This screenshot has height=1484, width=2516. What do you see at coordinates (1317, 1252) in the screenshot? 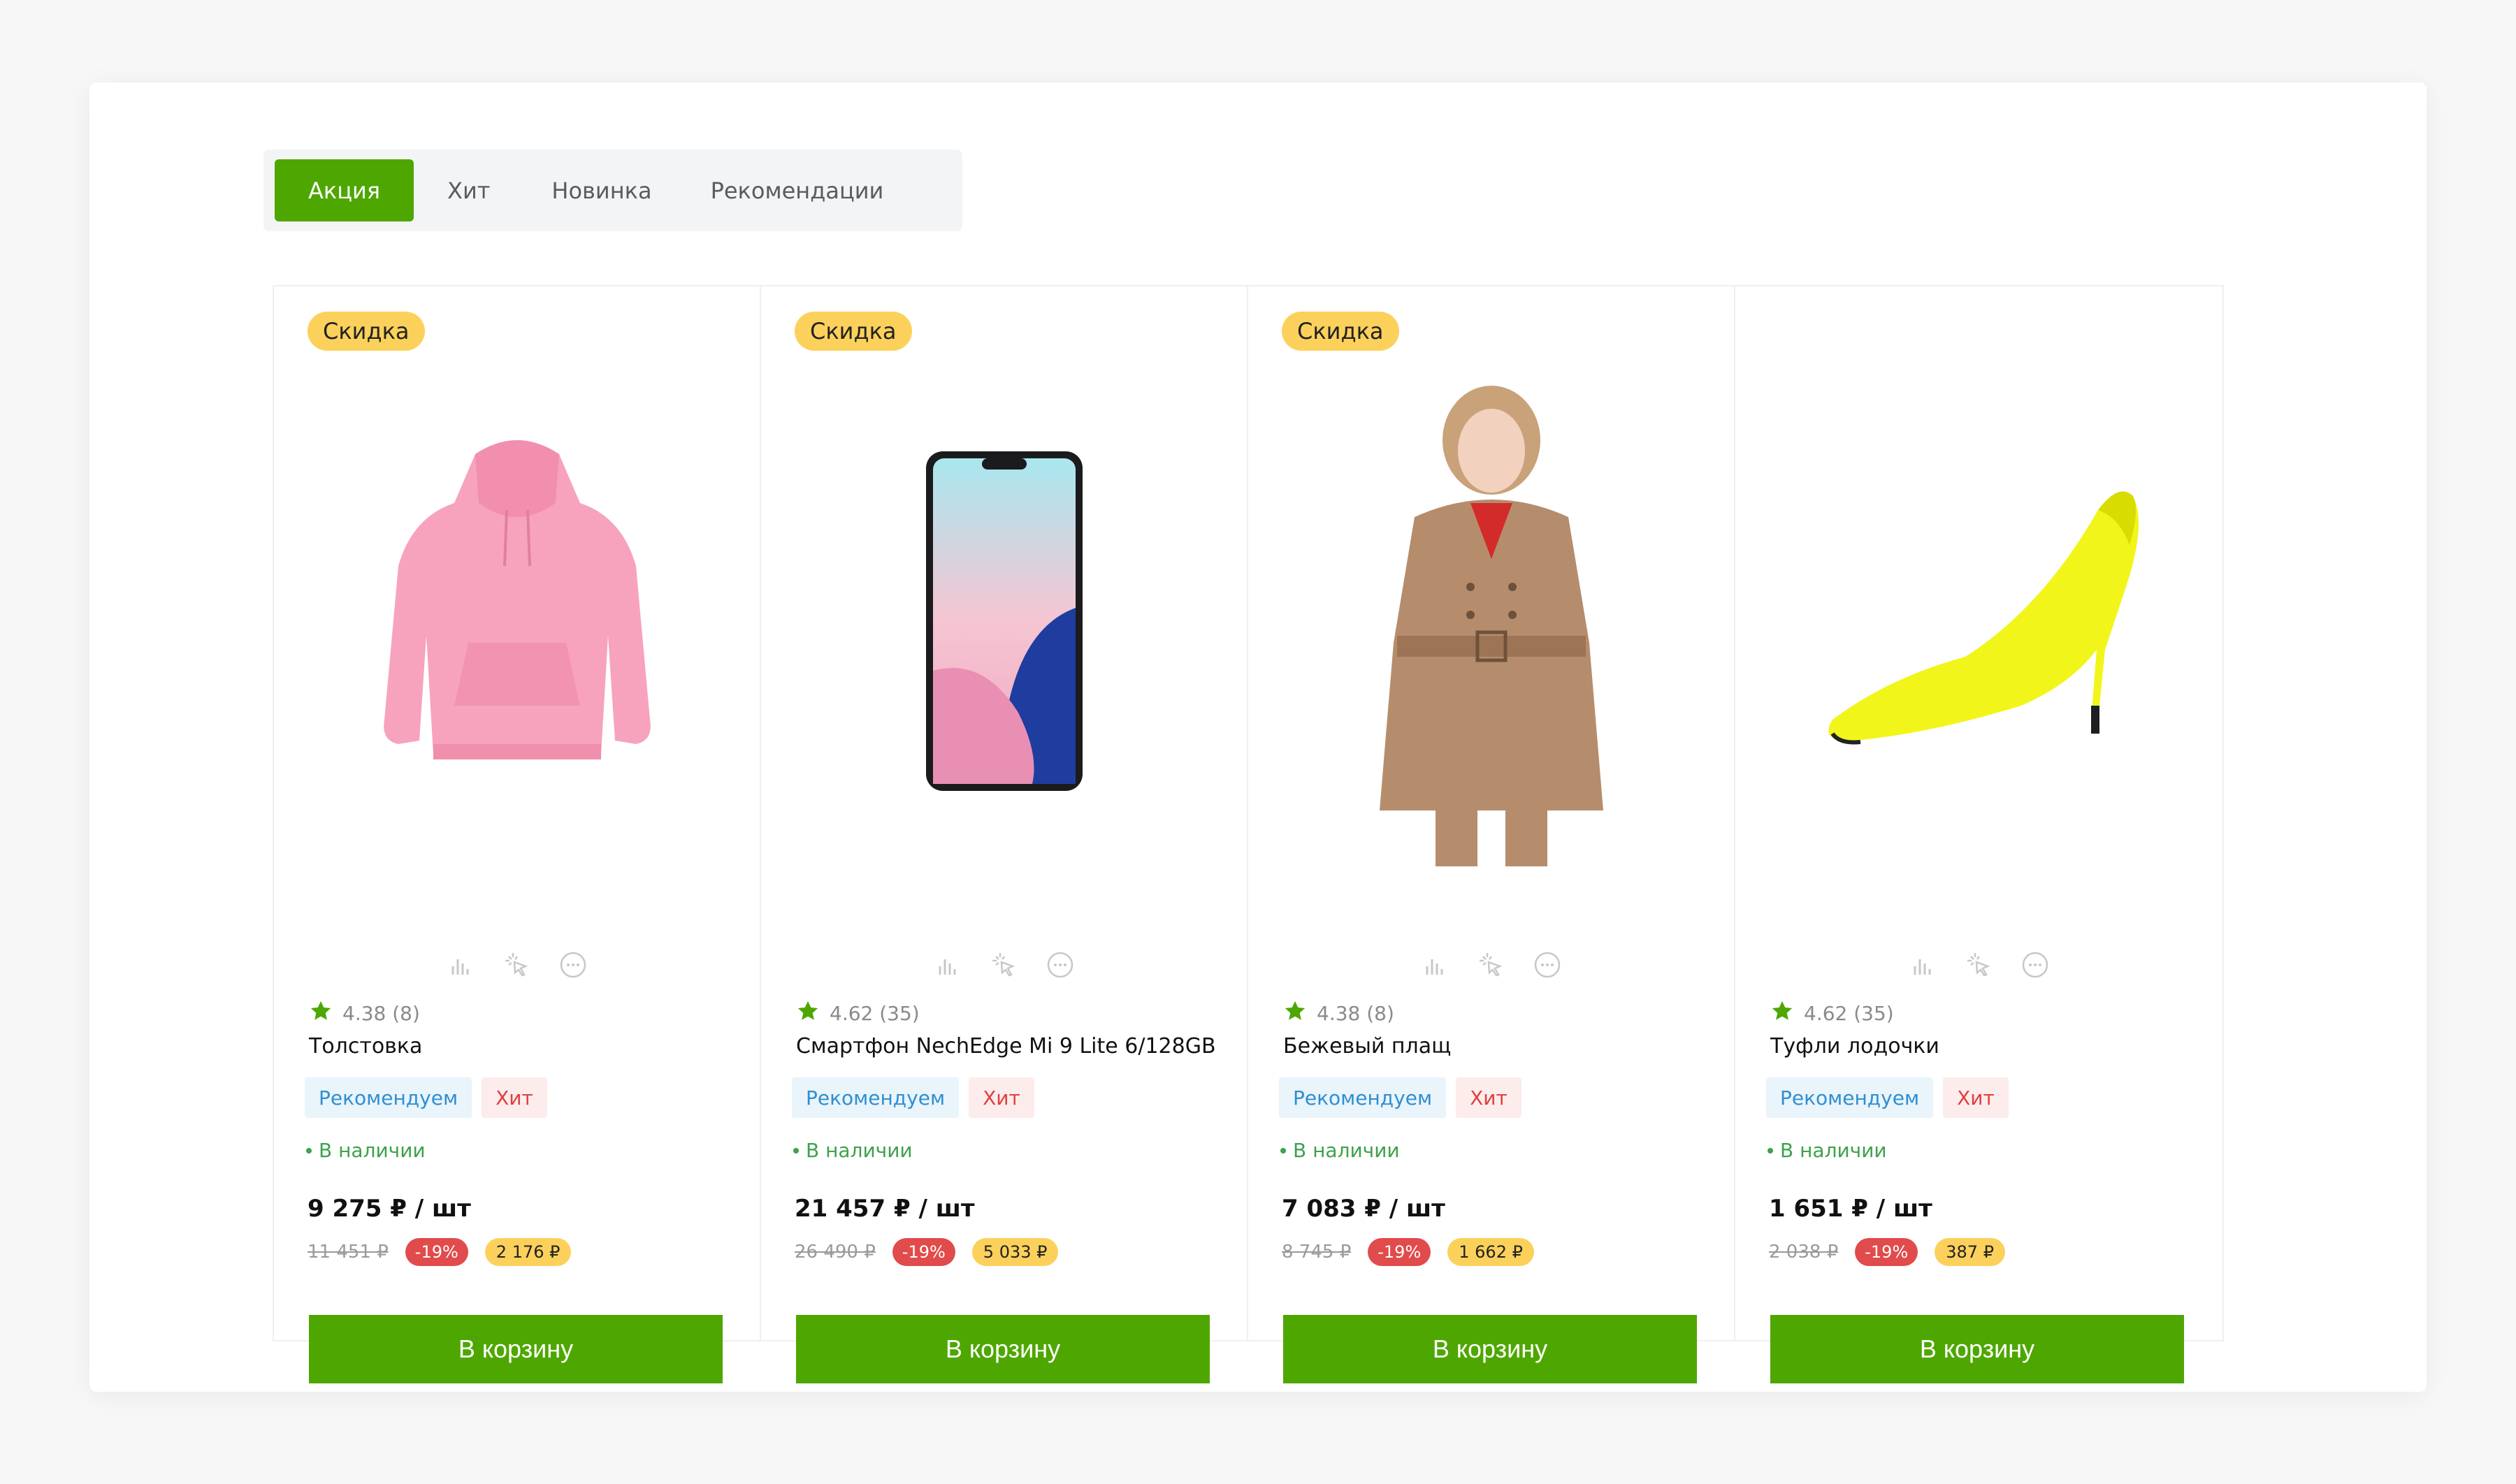
I see `old-price: 8 745 ₽` at bounding box center [1317, 1252].